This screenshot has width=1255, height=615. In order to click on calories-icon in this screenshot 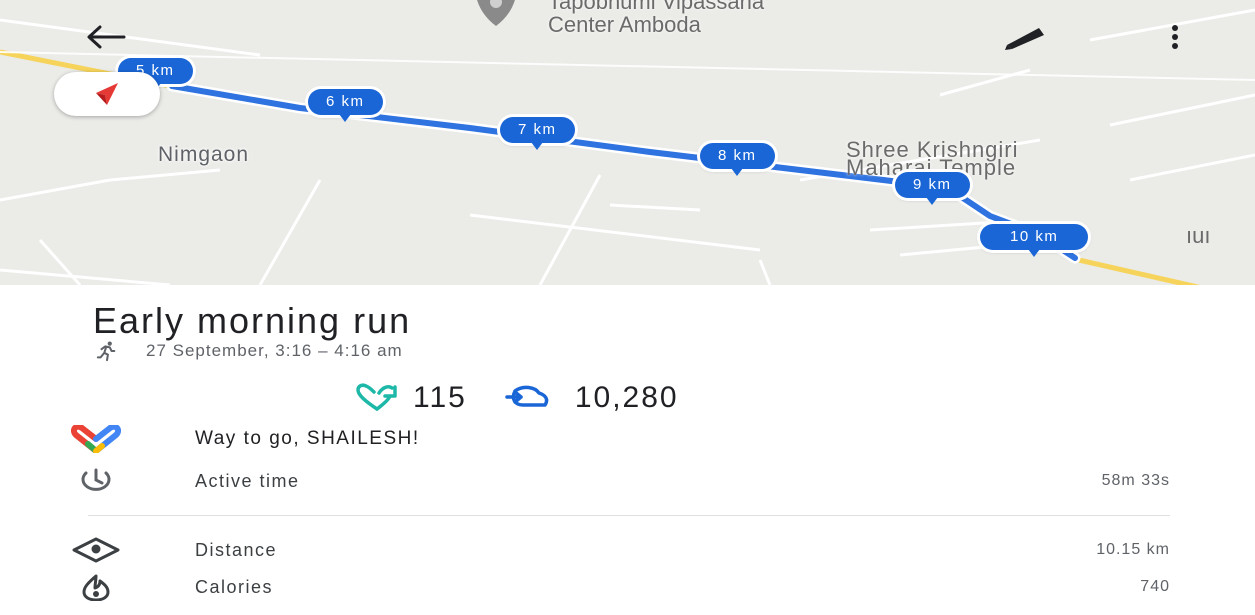, I will do `click(96, 587)`.